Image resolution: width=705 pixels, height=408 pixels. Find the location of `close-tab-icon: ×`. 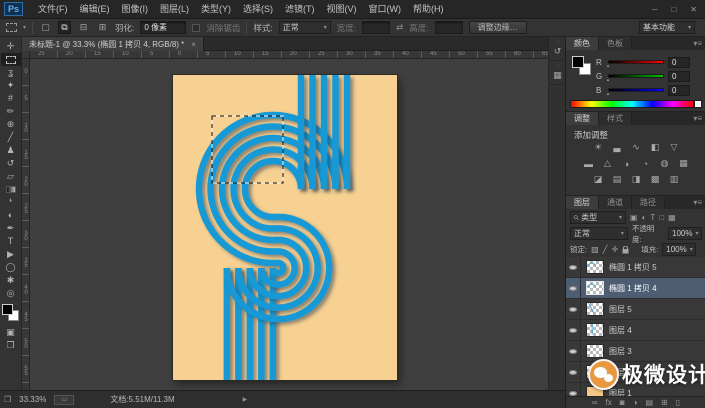

close-tab-icon: × is located at coordinates (193, 44).